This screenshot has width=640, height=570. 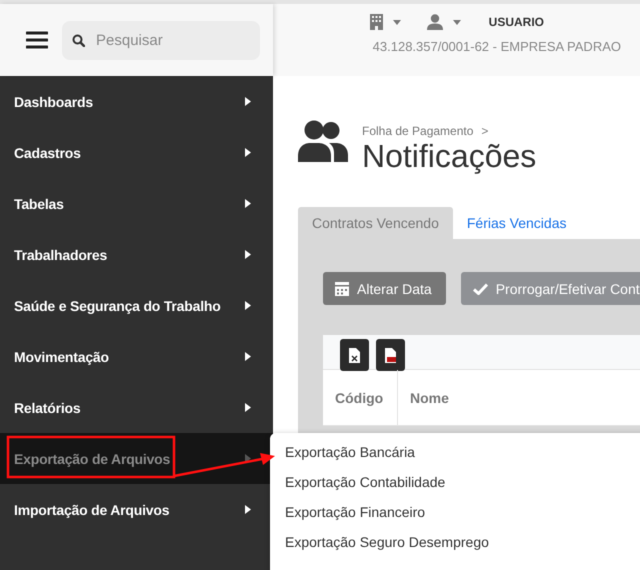 I want to click on calendar-icon, so click(x=342, y=289).